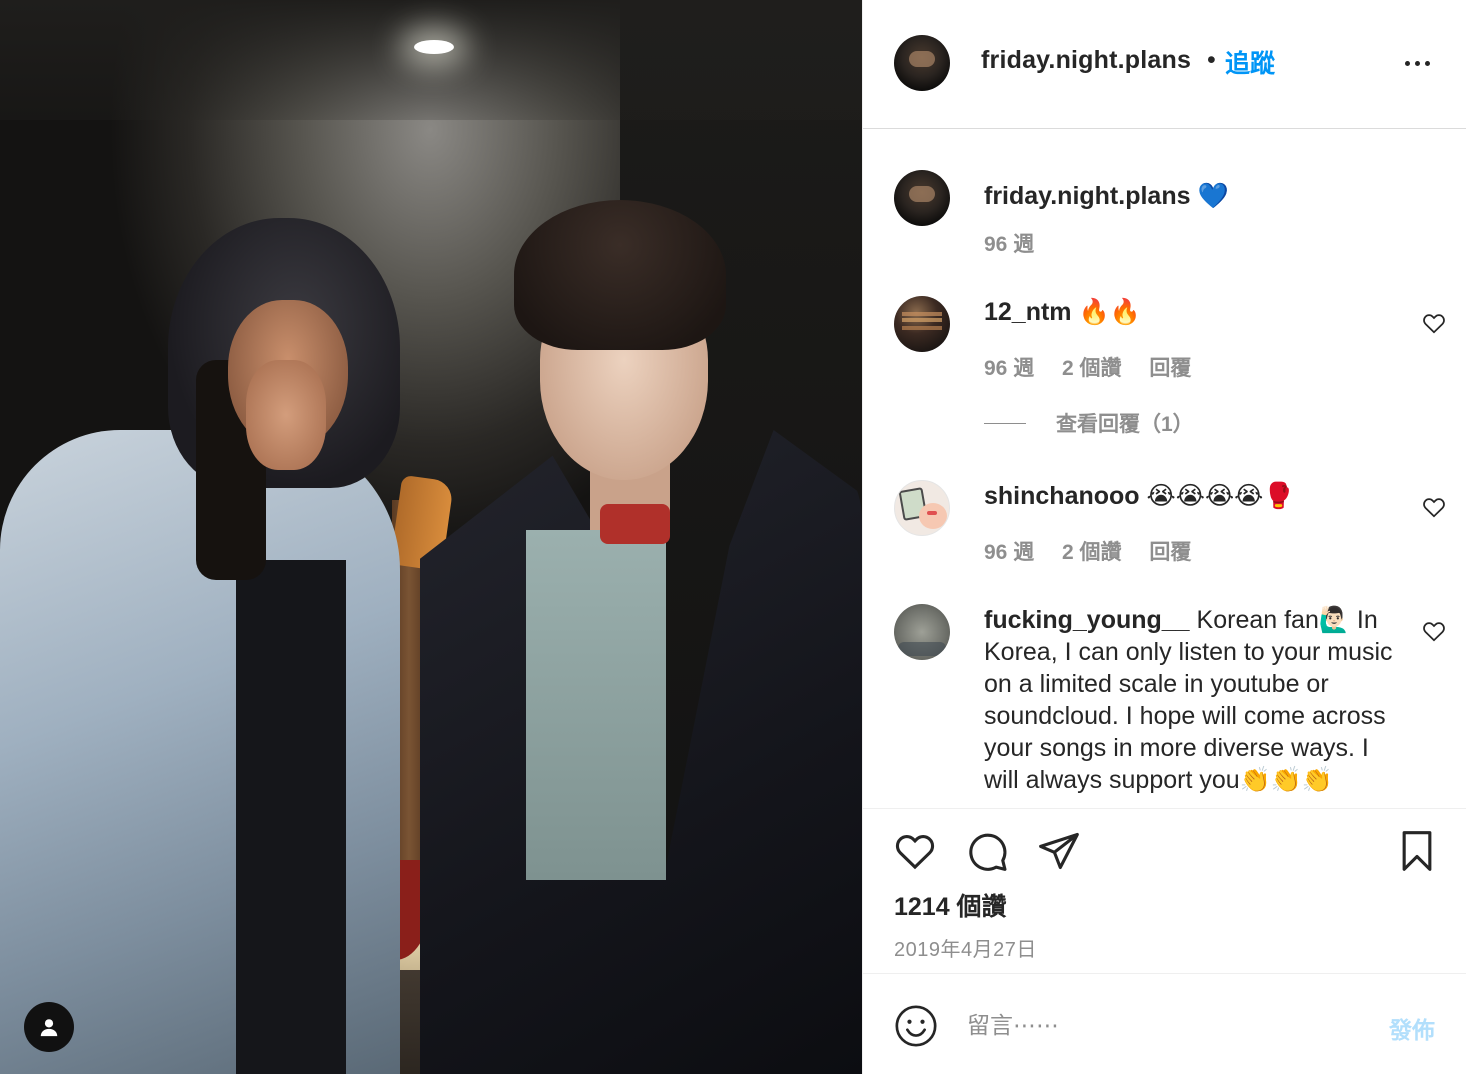 The height and width of the screenshot is (1074, 1466). I want to click on comment-text: 🔥🔥, so click(1109, 312).